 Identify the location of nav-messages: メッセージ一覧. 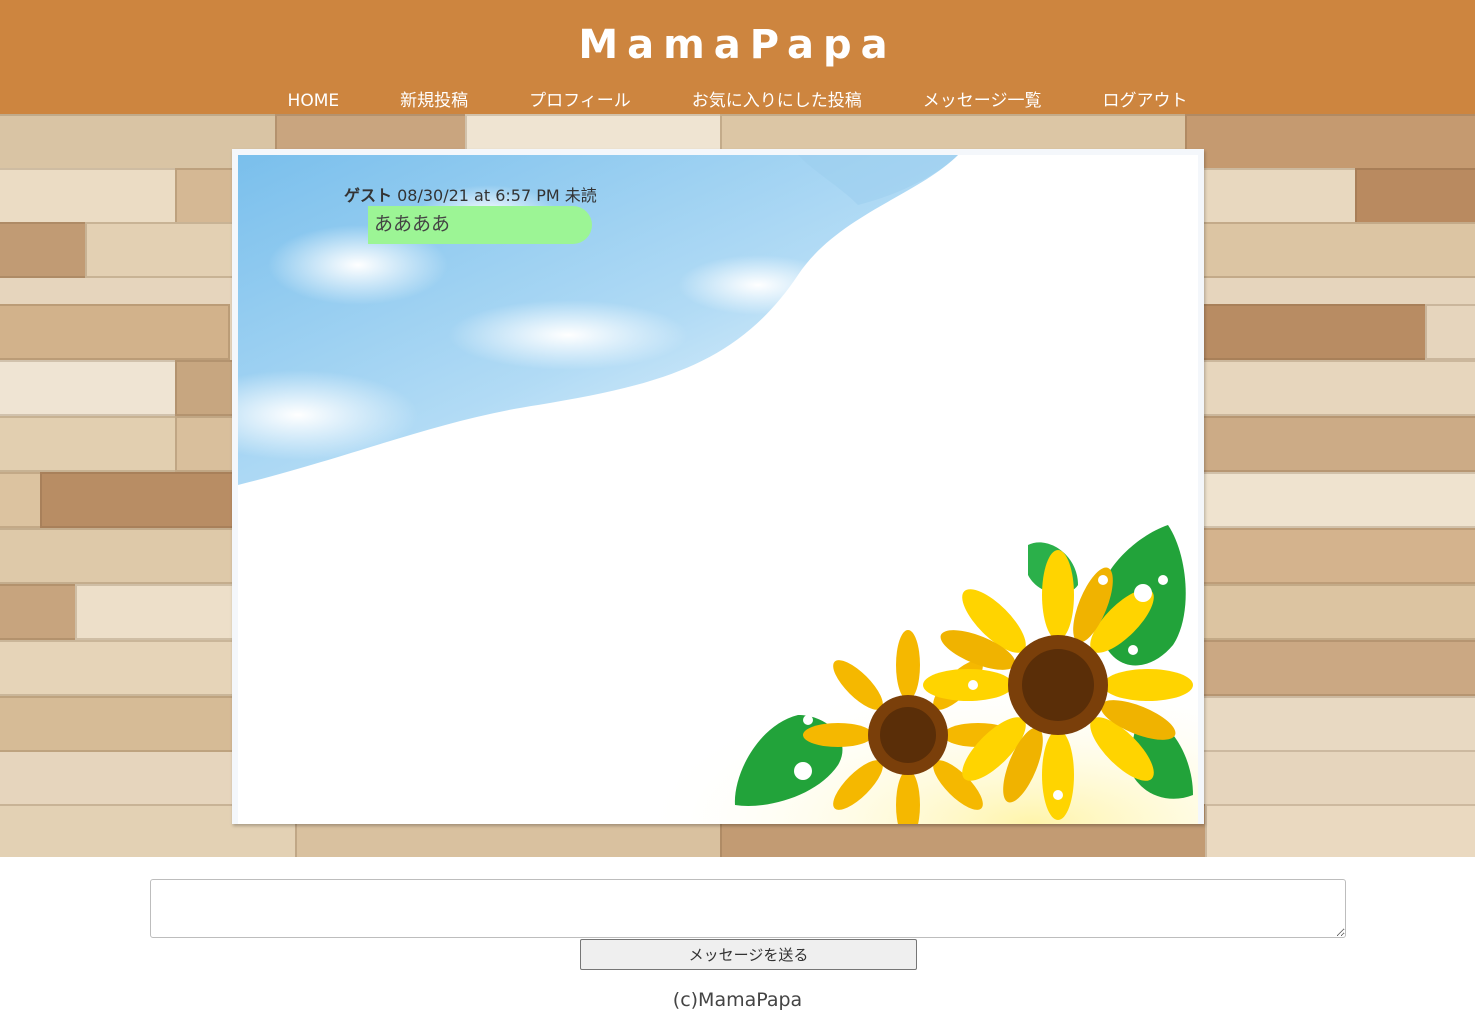
(982, 101).